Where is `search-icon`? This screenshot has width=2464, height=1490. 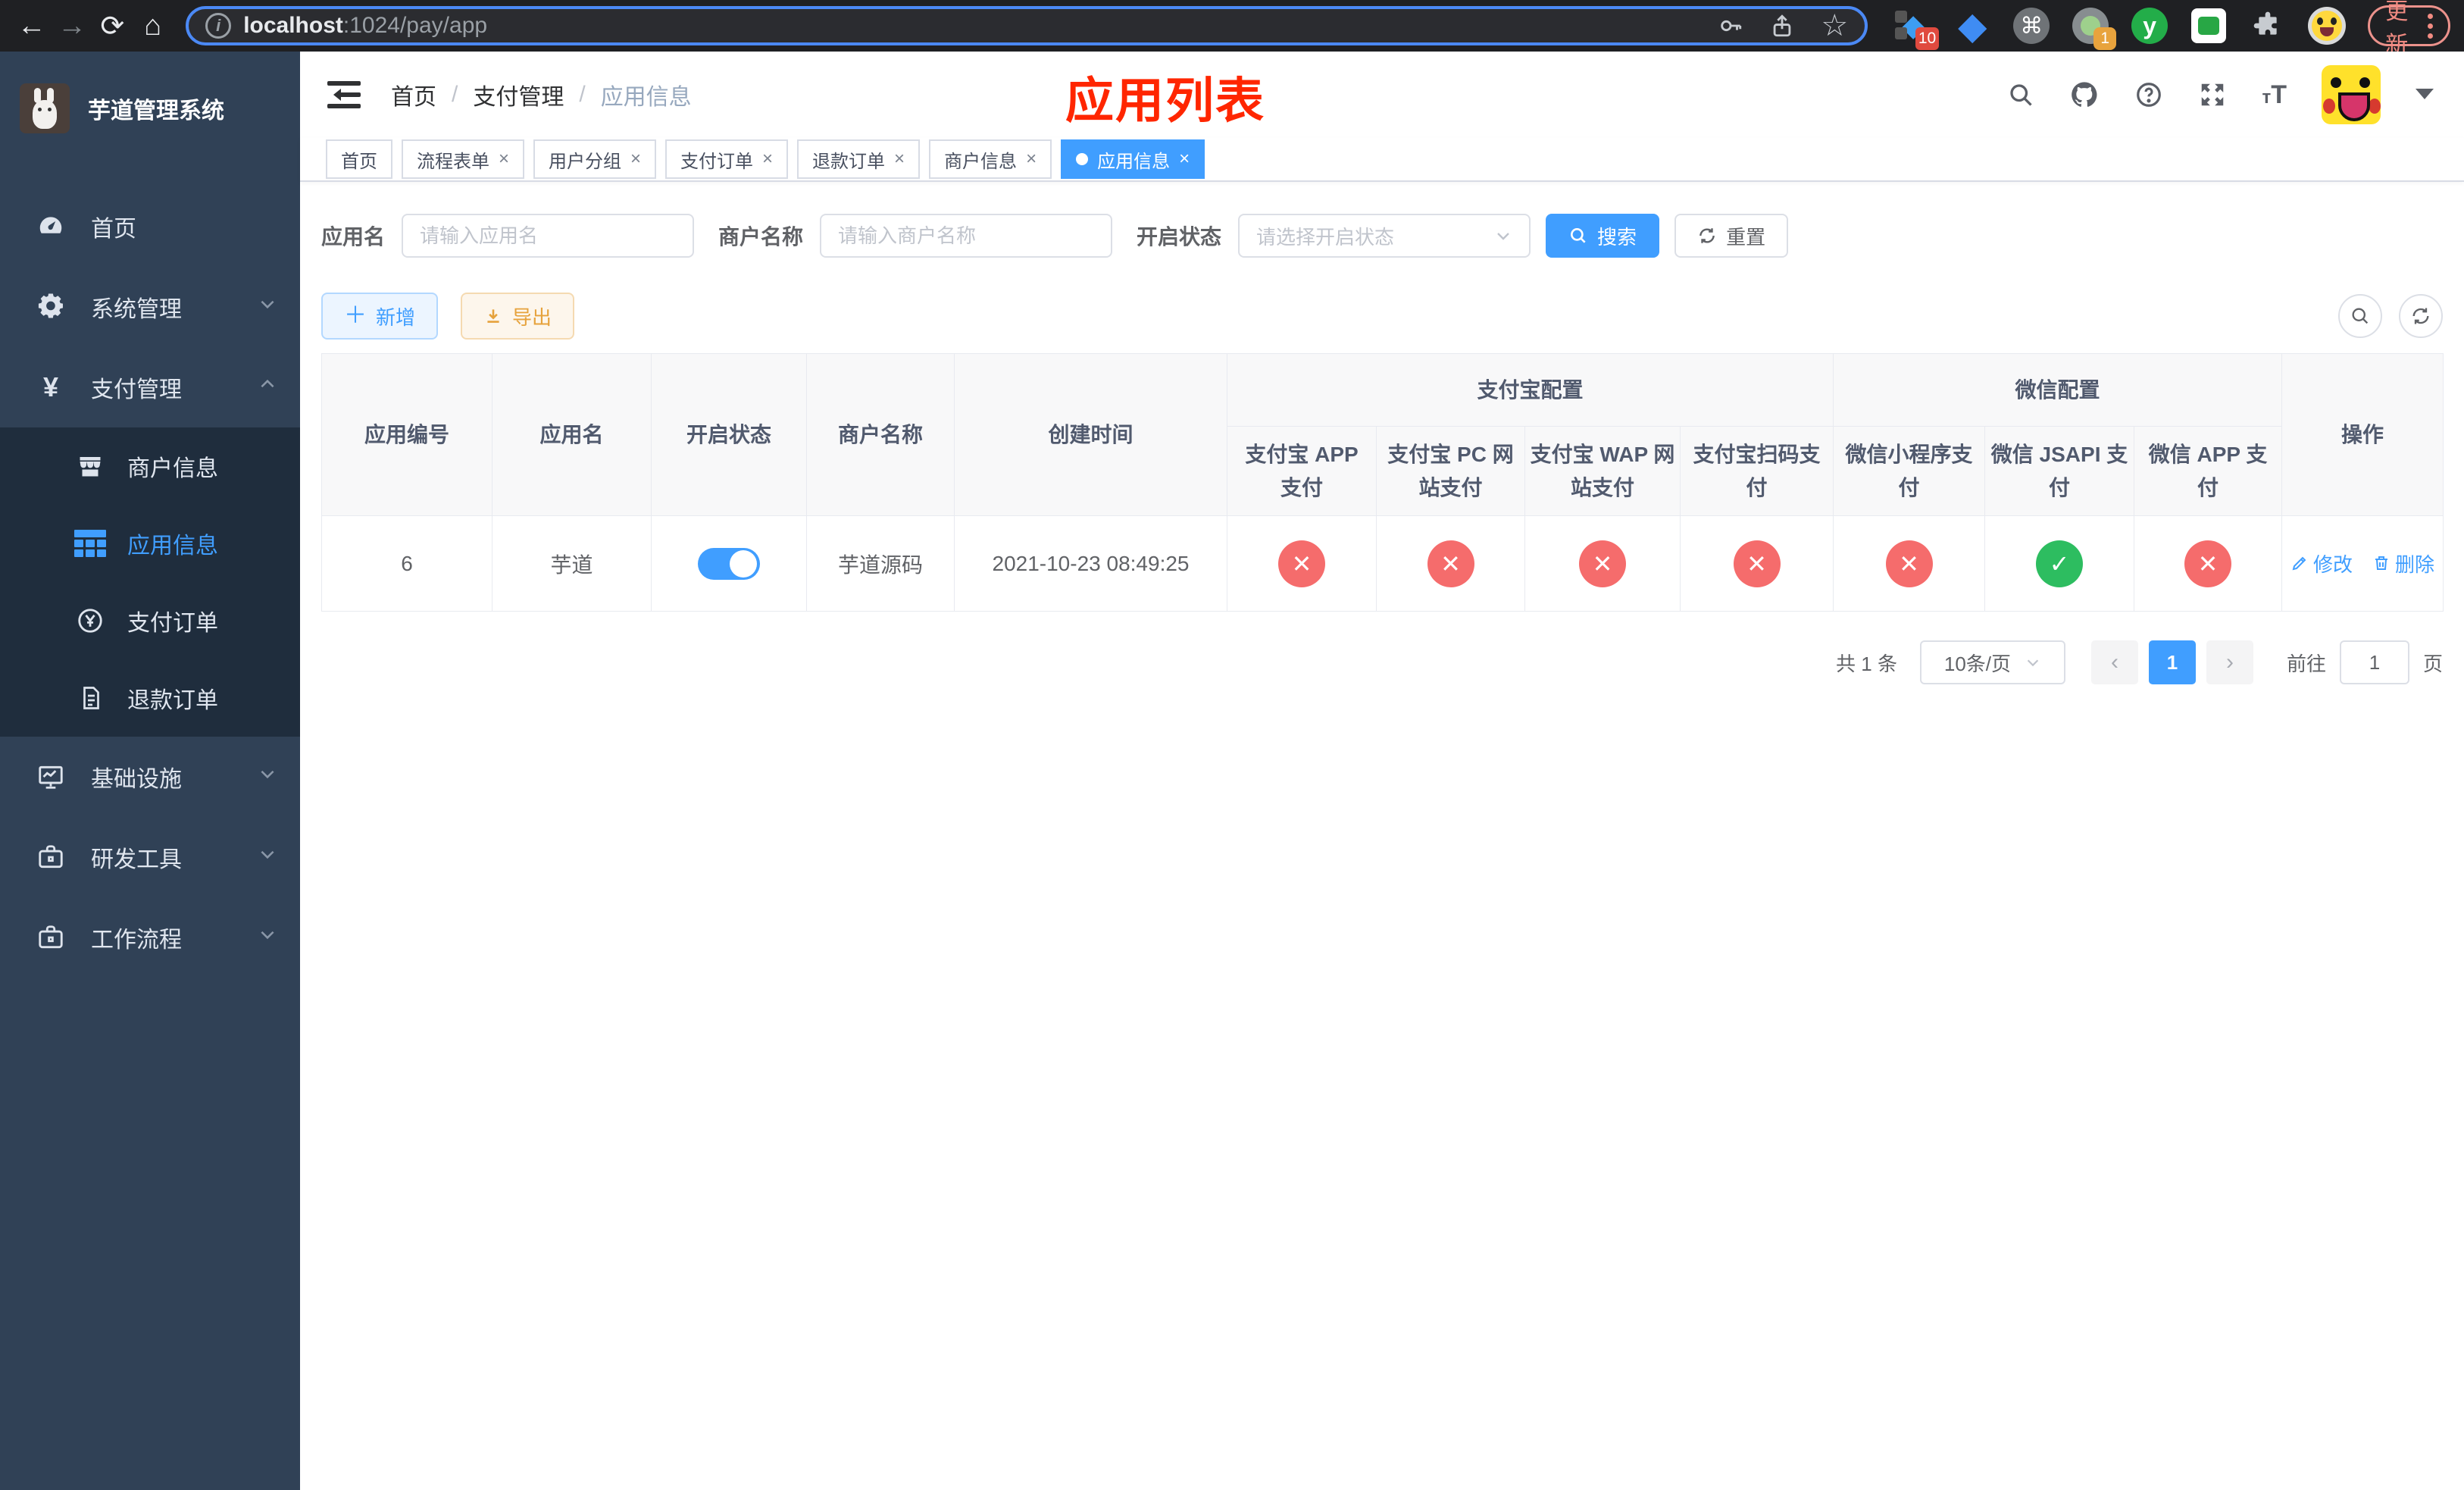
search-icon is located at coordinates (2020, 94).